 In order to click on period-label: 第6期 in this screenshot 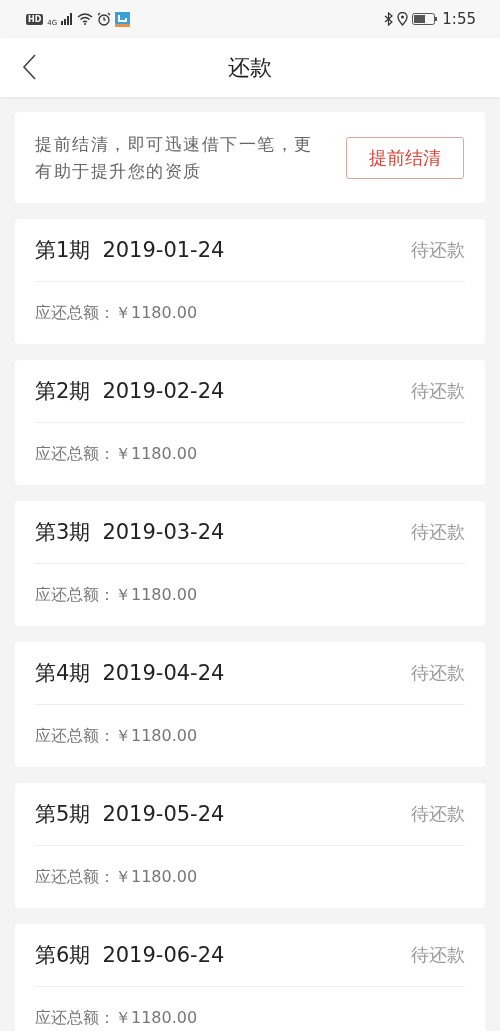, I will do `click(63, 955)`.